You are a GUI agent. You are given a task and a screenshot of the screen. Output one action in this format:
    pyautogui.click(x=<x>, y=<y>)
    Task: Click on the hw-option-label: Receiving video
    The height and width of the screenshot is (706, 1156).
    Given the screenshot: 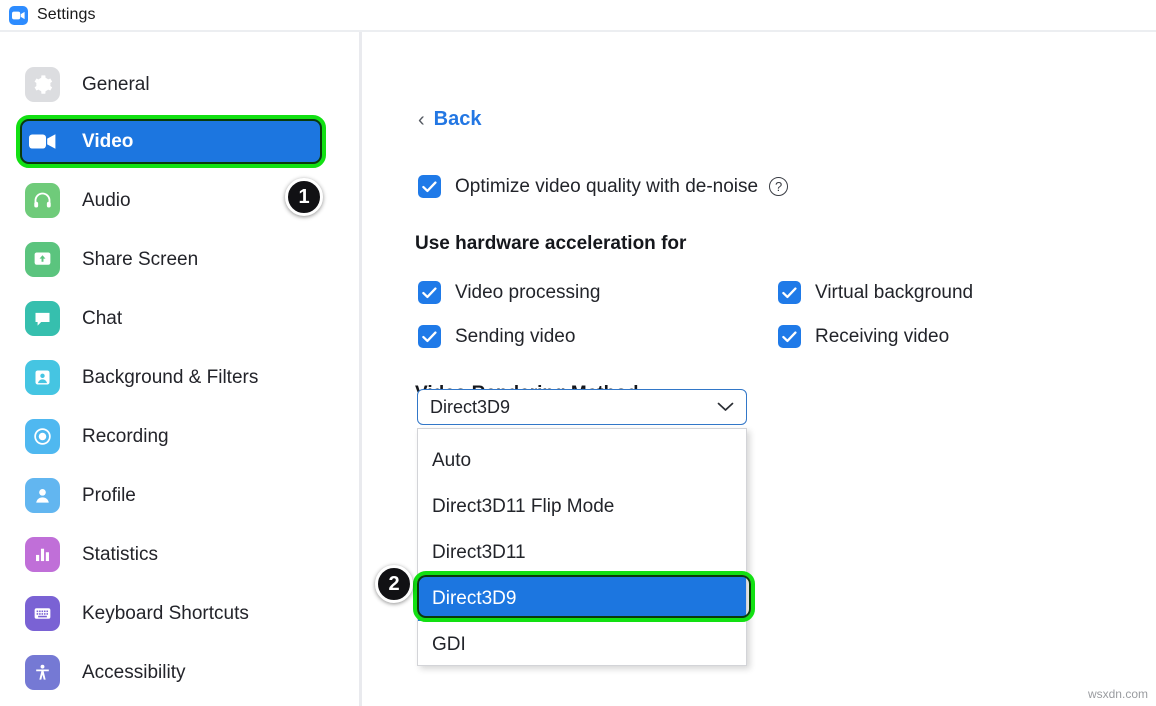 What is the action you would take?
    pyautogui.click(x=882, y=336)
    